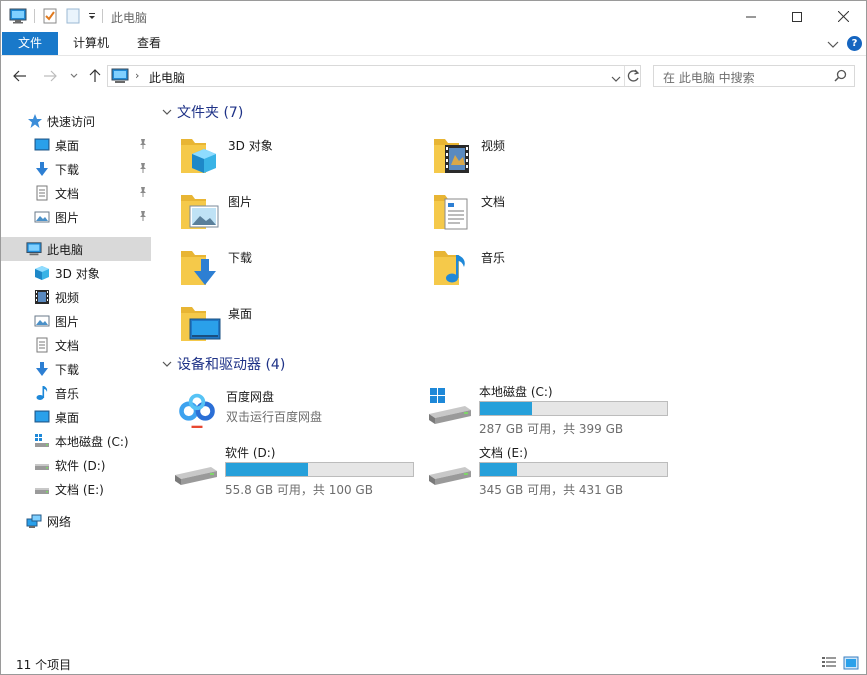  I want to click on folders-section-header: 文件夹 (7), so click(202, 112).